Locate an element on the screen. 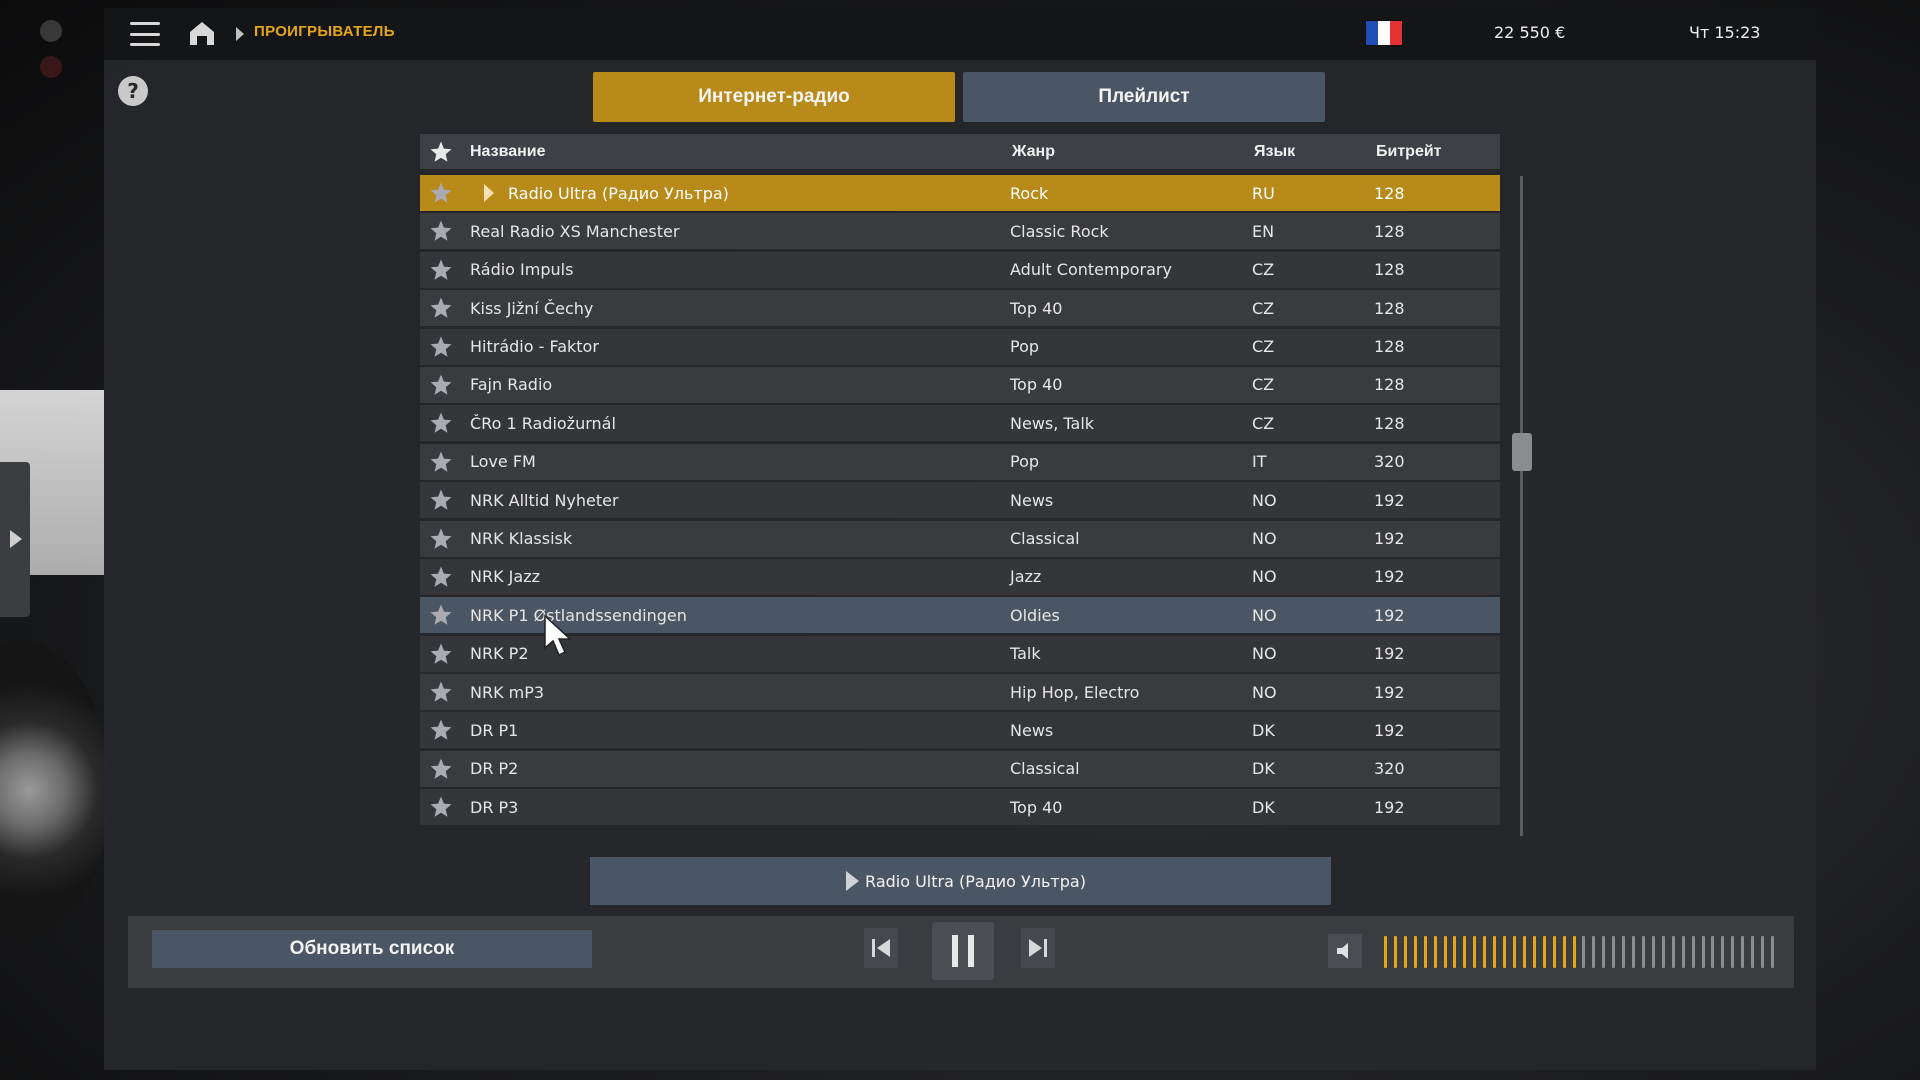 The height and width of the screenshot is (1080, 1920). column-genre-header: Жанр is located at coordinates (1131, 152).